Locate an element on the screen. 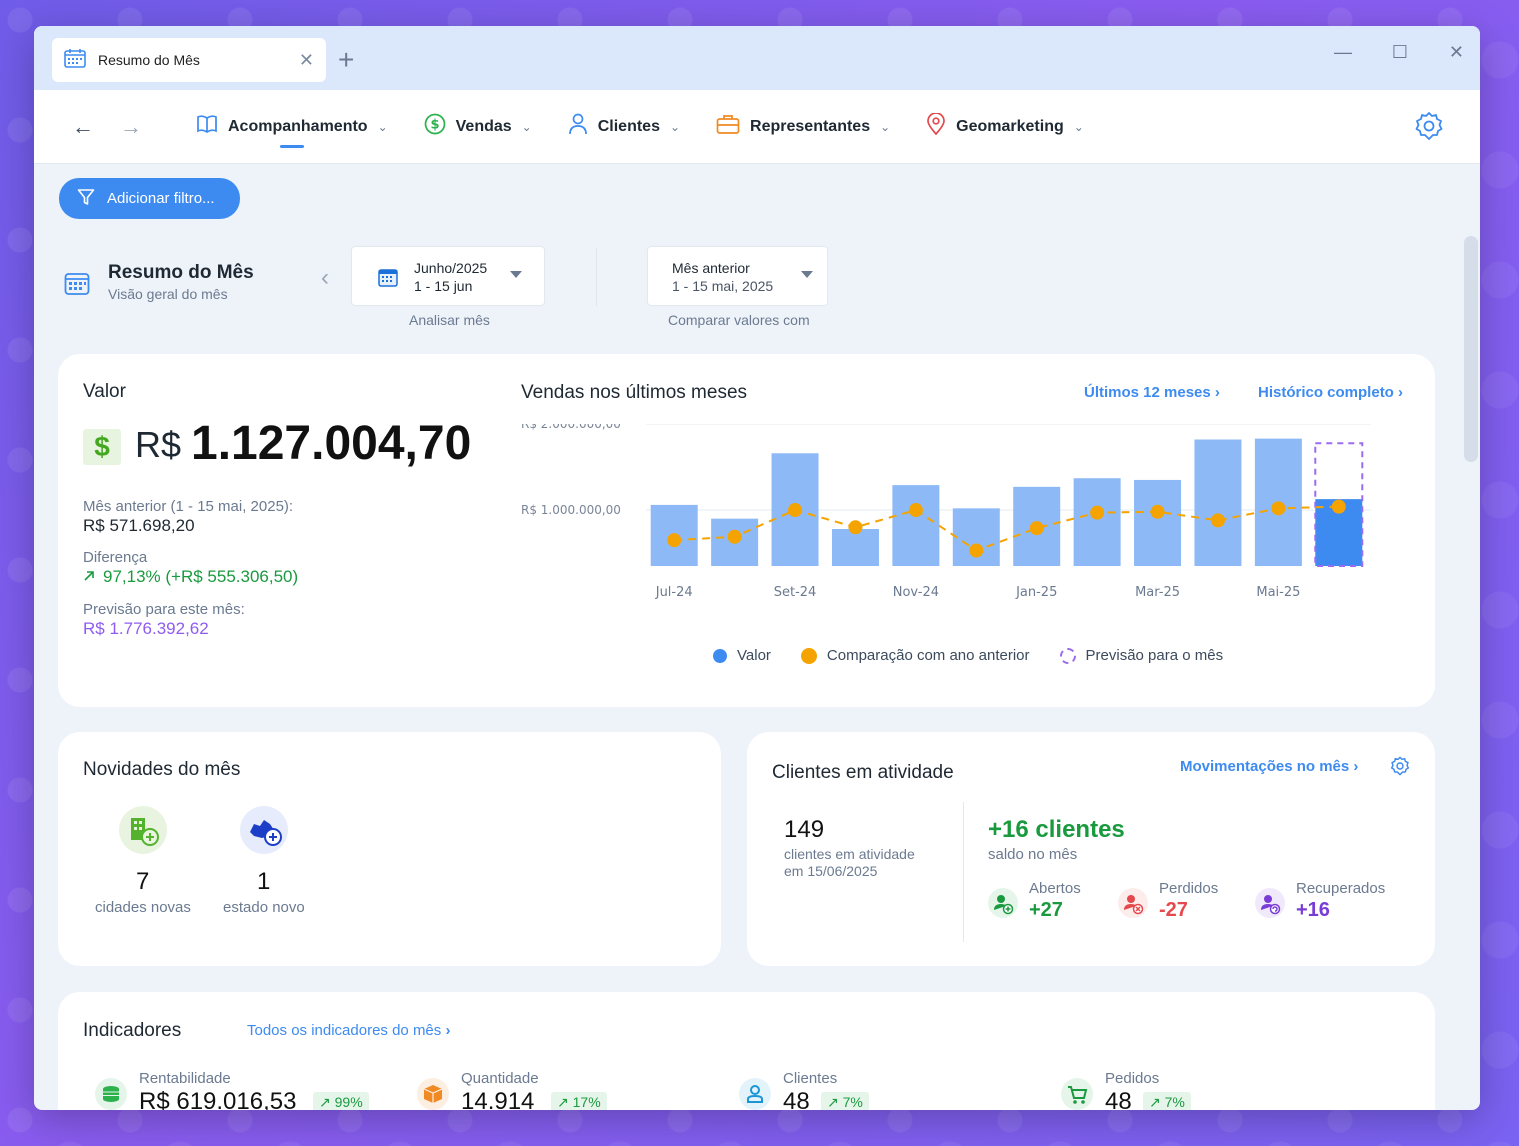 The height and width of the screenshot is (1146, 1519). caret-down-icon is located at coordinates (807, 274).